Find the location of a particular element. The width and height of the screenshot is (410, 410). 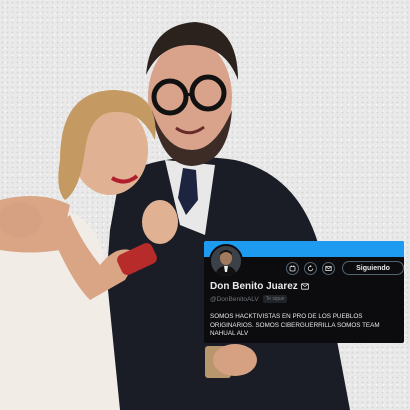

profile-avatar is located at coordinates (226, 261).